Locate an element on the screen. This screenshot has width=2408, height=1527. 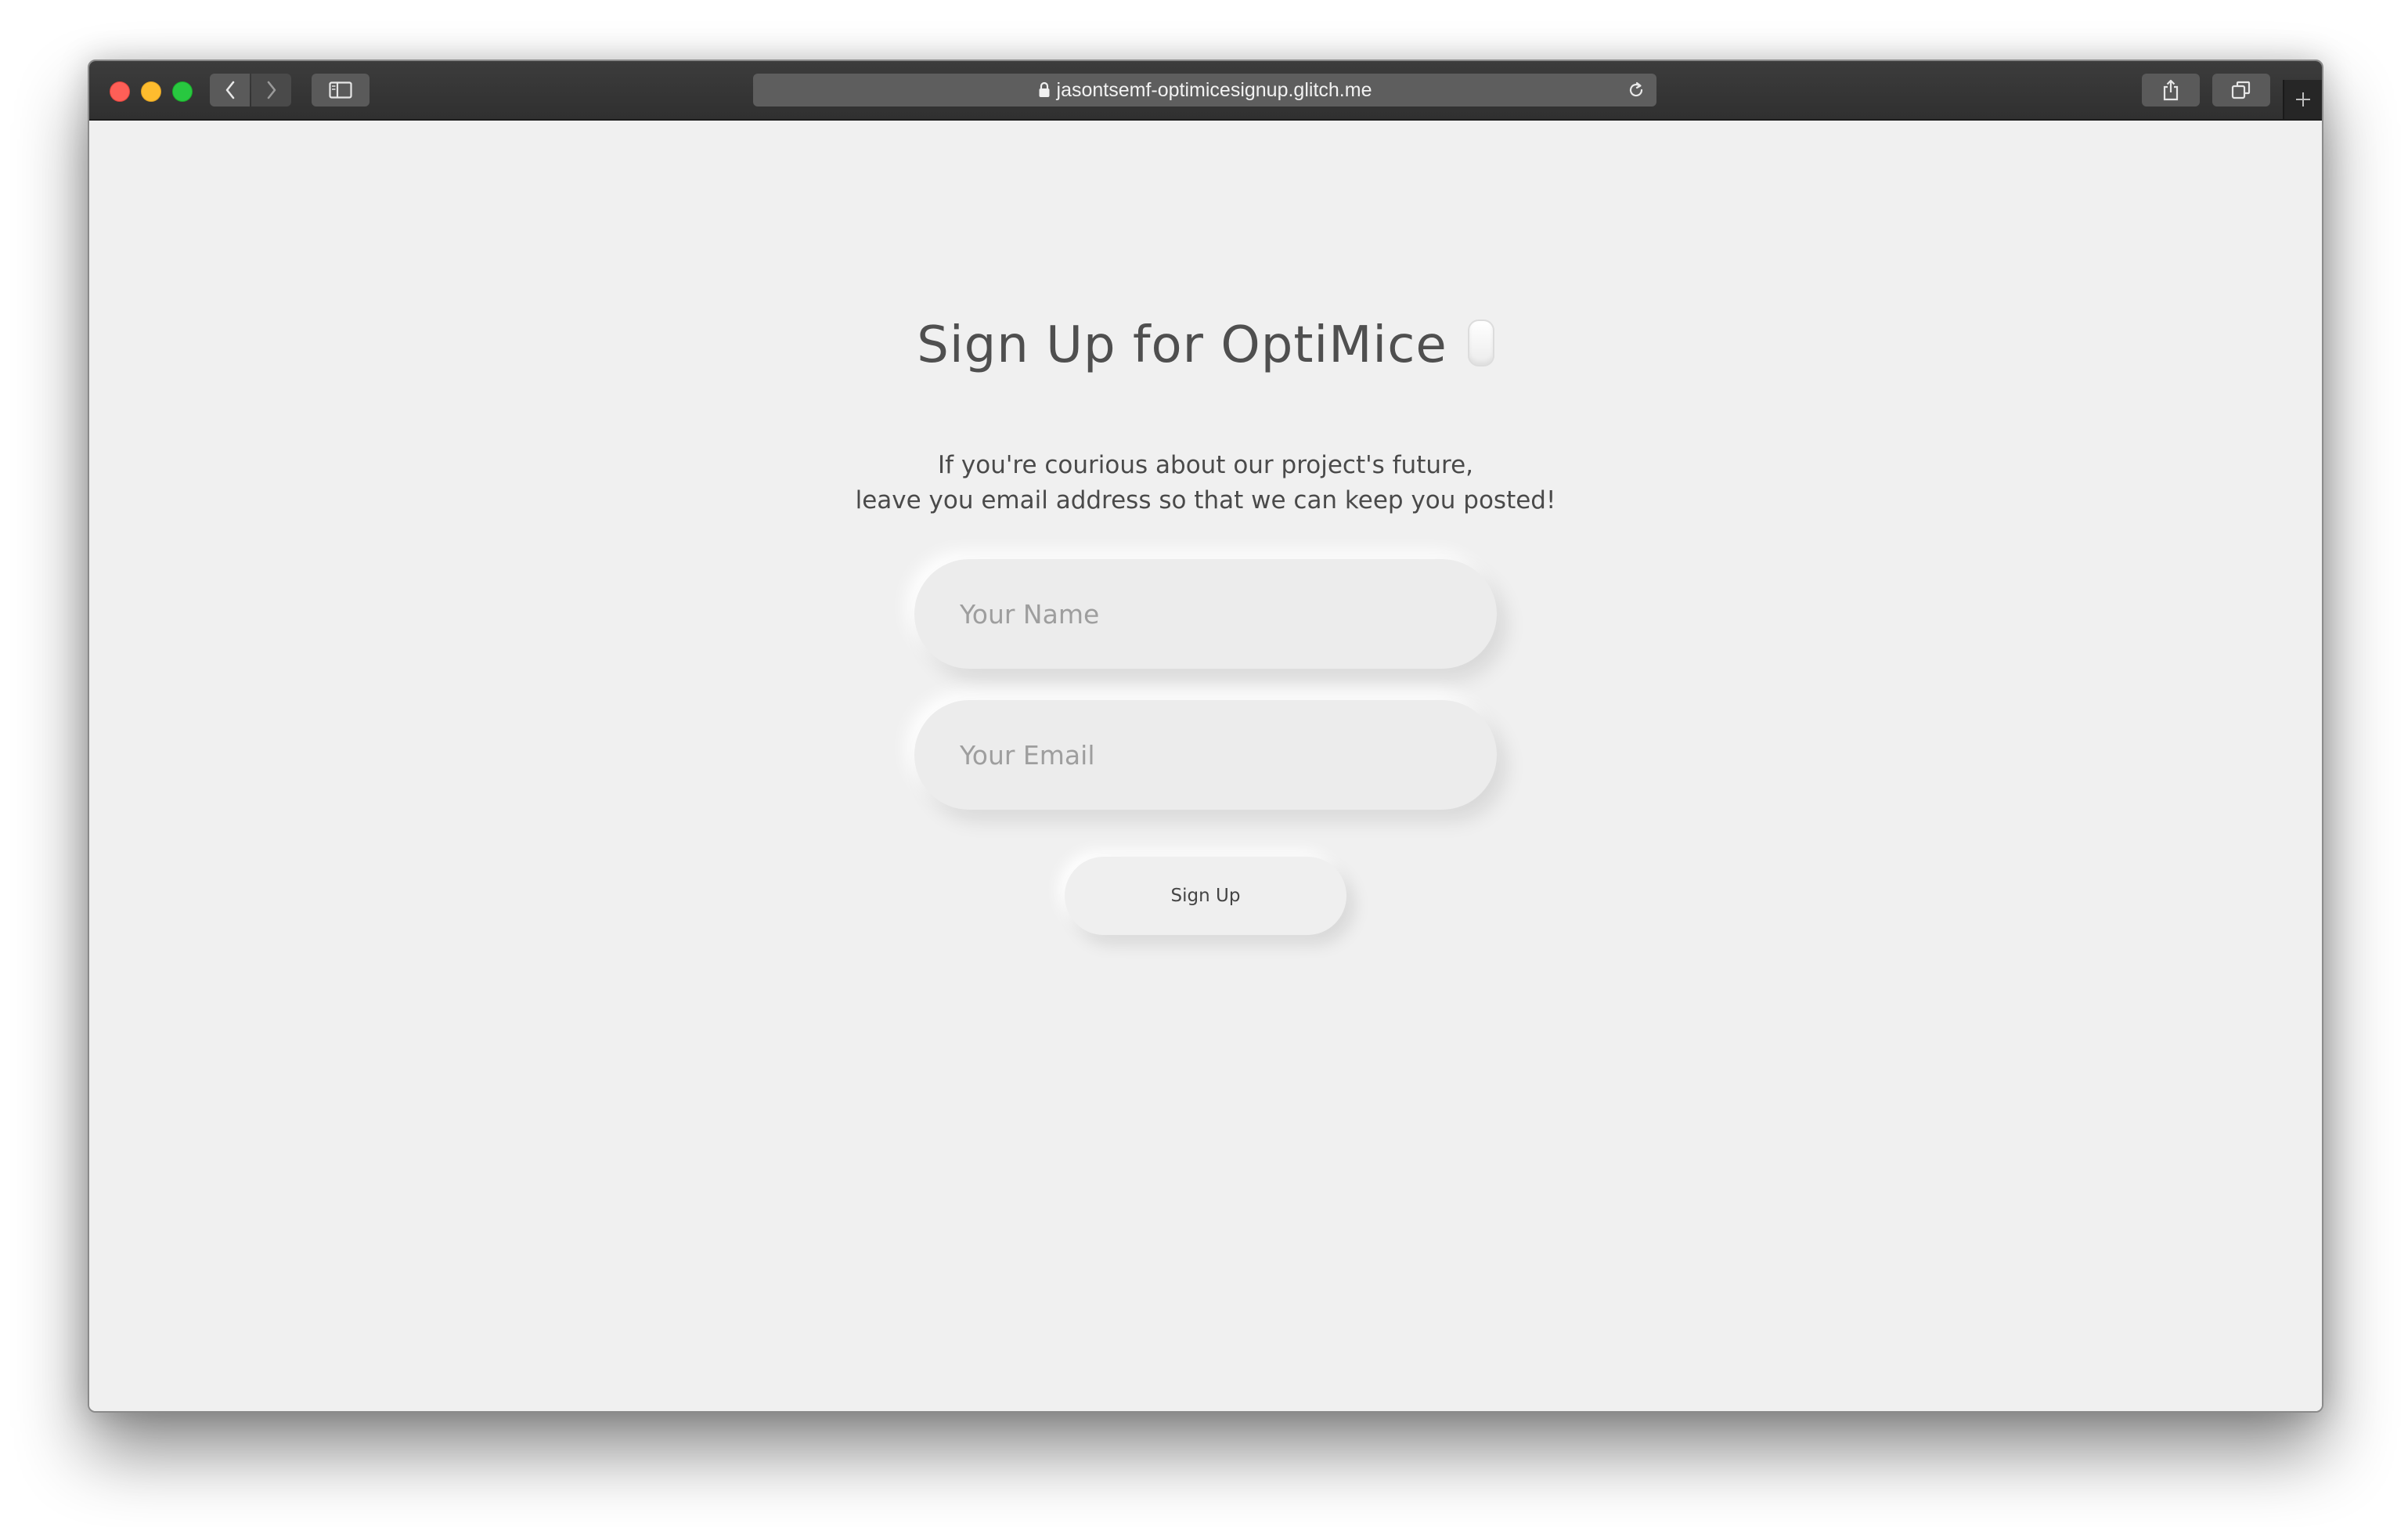
back-button is located at coordinates (230, 90).